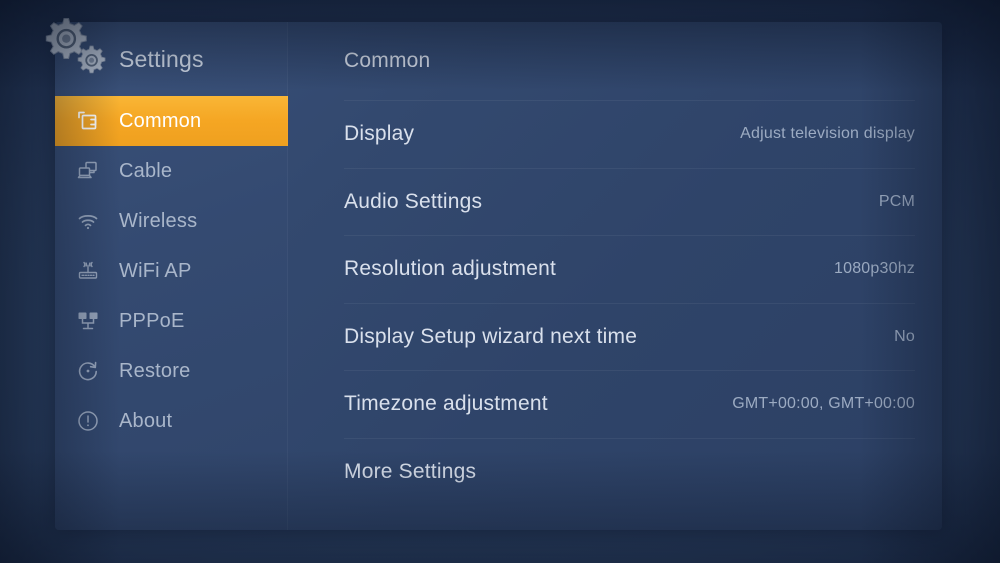 Image resolution: width=1000 pixels, height=563 pixels. I want to click on wifi-icon, so click(88, 221).